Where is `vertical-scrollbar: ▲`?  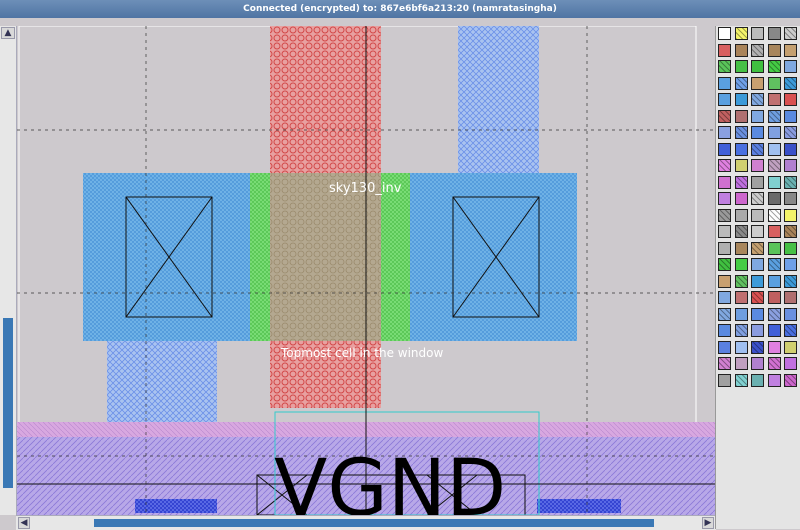 vertical-scrollbar: ▲ is located at coordinates (8, 270).